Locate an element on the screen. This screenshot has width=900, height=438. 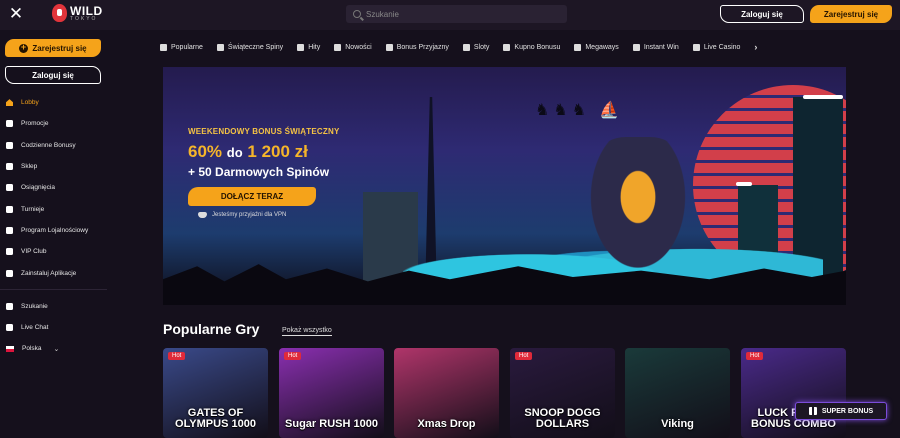
sidebar-item-promotions: Promocje is located at coordinates (53, 123).